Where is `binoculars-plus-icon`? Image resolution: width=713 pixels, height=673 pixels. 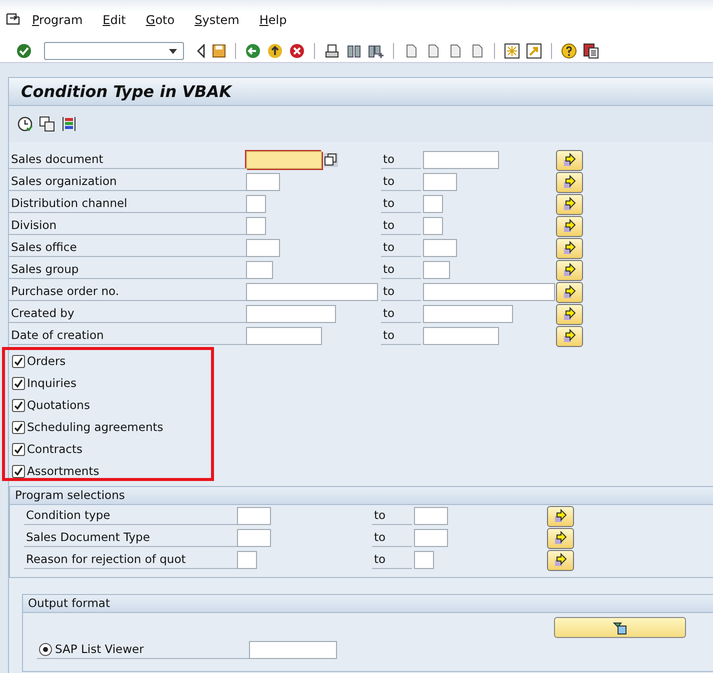
binoculars-plus-icon is located at coordinates (376, 51).